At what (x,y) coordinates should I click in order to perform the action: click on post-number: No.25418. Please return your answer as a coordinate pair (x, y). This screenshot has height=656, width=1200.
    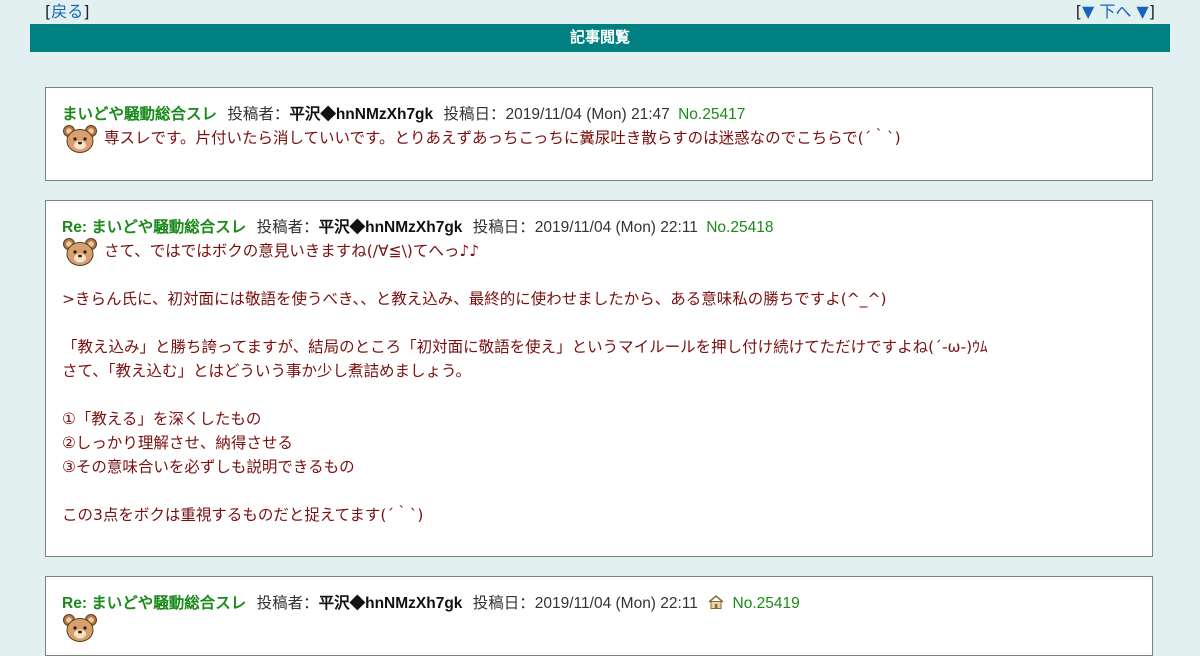
    Looking at the image, I should click on (740, 227).